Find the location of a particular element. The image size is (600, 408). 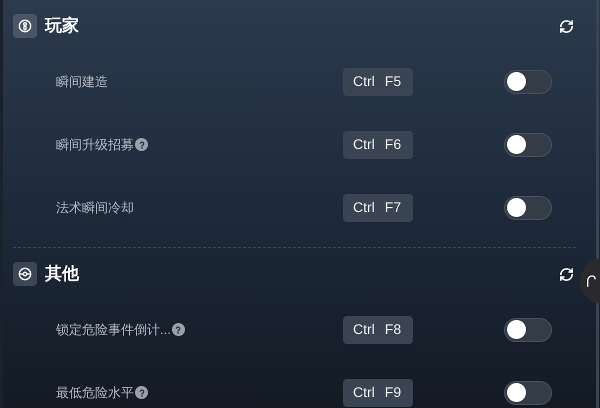

hotkey-chip: Ctrl F9 is located at coordinates (378, 392).